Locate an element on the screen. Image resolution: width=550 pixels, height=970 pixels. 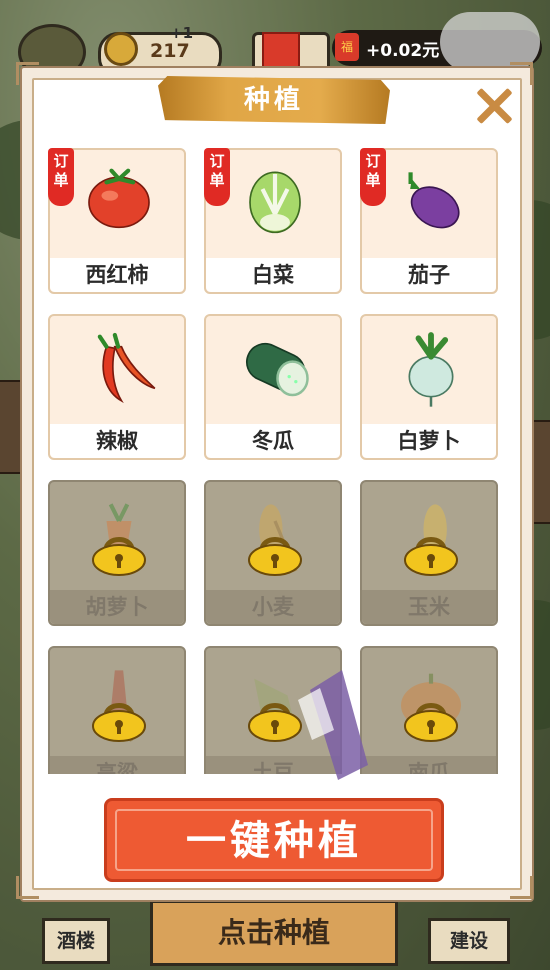
crop-name: 南瓜 is located at coordinates (429, 765).